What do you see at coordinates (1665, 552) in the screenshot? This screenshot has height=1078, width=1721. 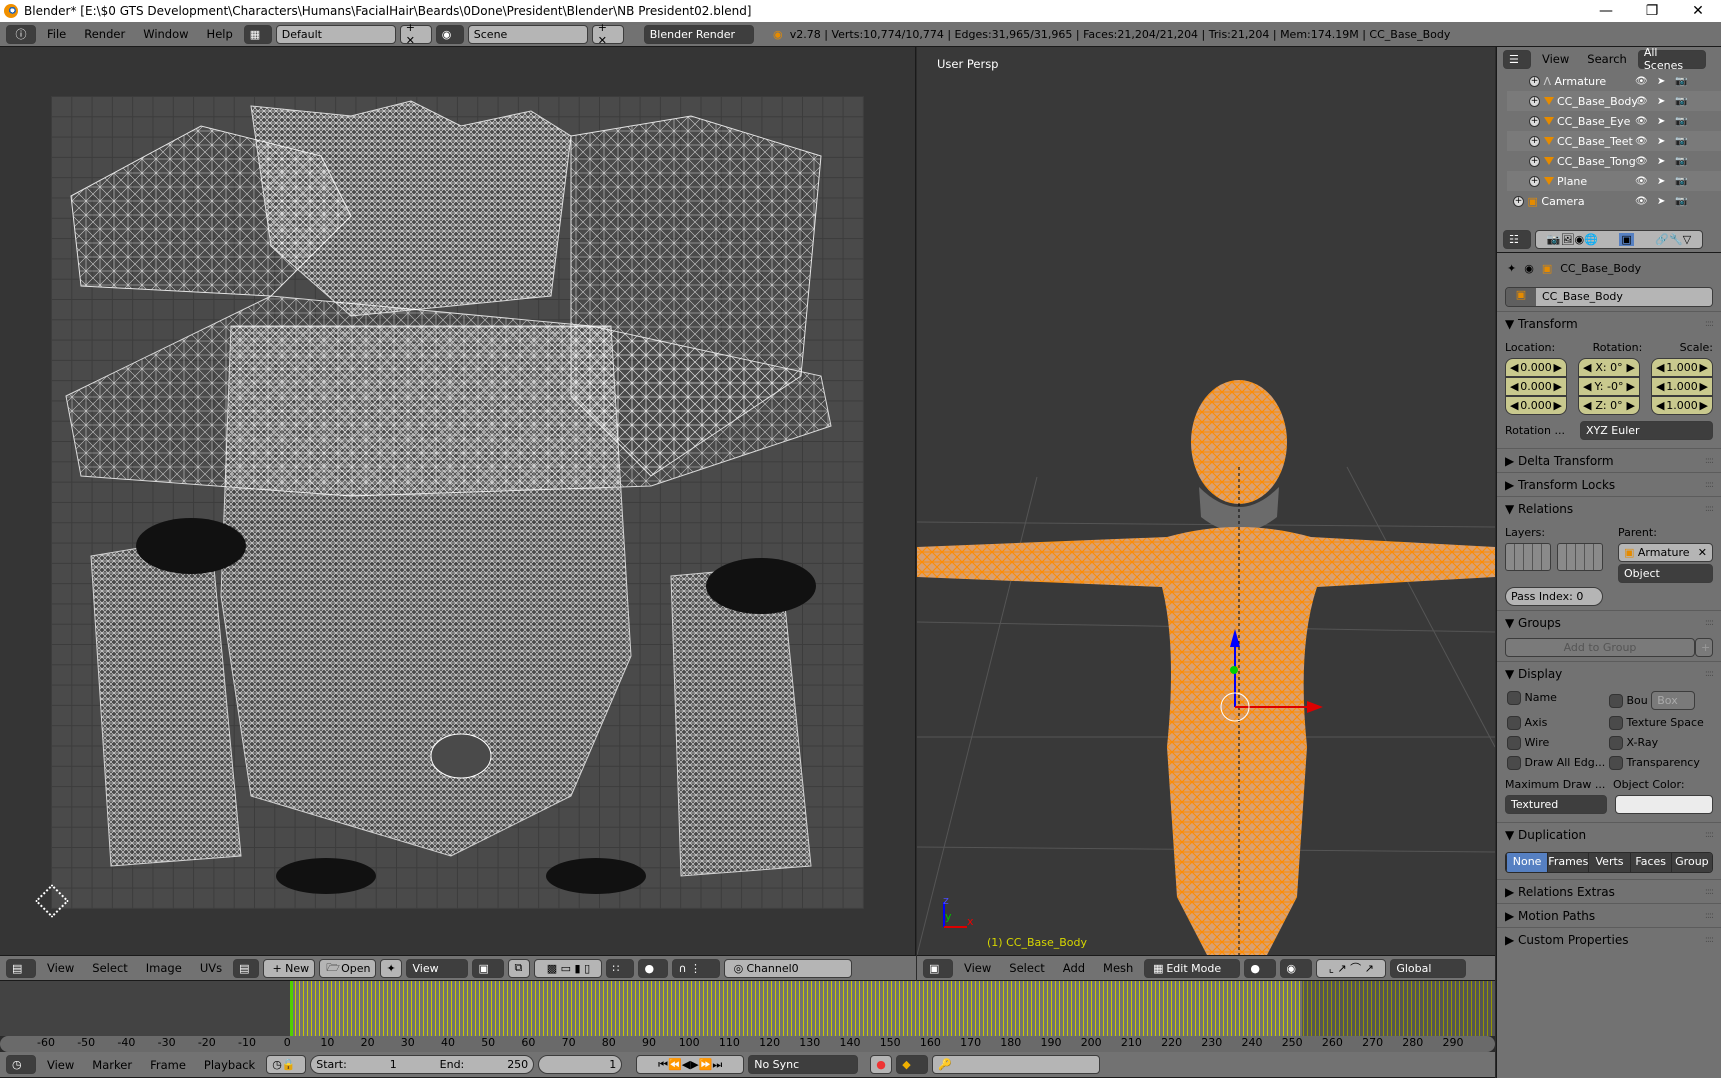 I see `parent-field: ▣ Armature ✕` at bounding box center [1665, 552].